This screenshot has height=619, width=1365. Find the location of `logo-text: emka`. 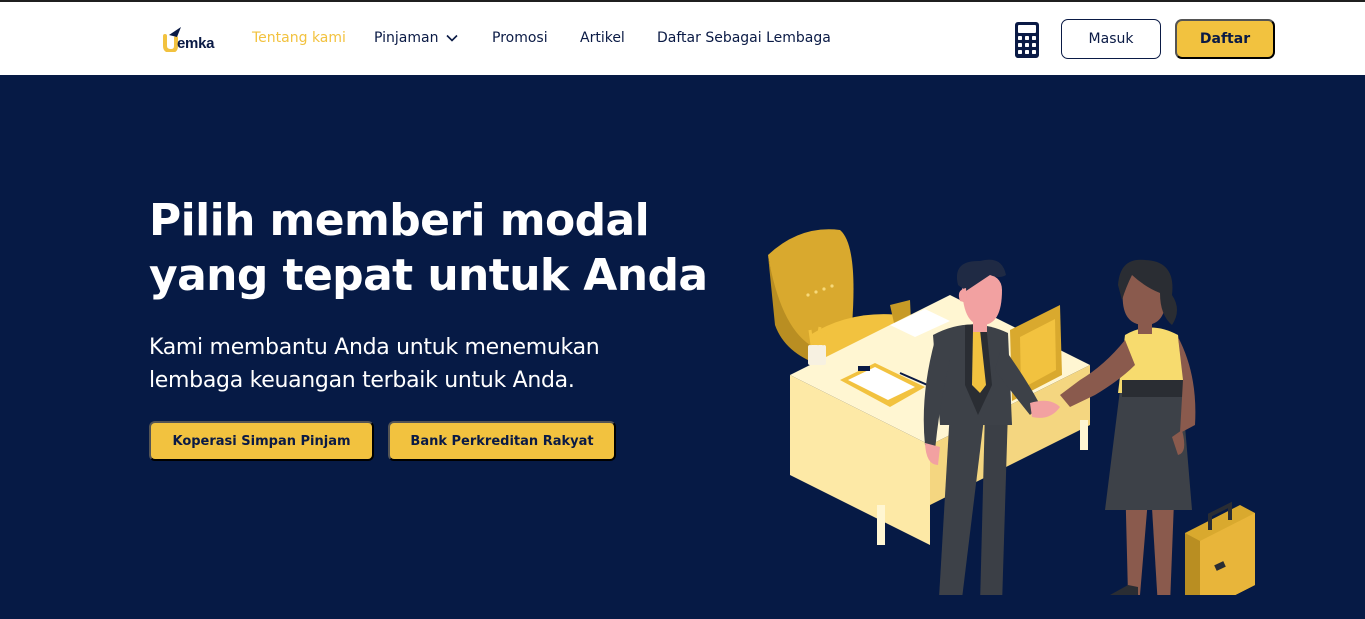

logo-text: emka is located at coordinates (196, 43).